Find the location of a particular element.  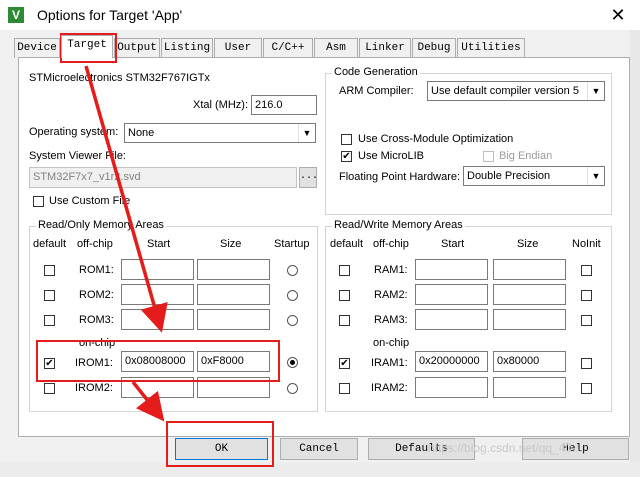

tab-linker: Linker is located at coordinates (385, 48).